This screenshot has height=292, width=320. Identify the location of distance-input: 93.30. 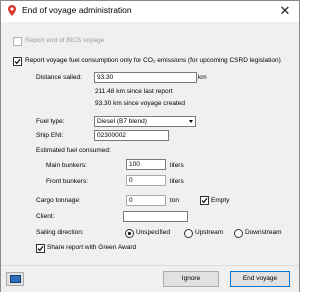
(145, 77).